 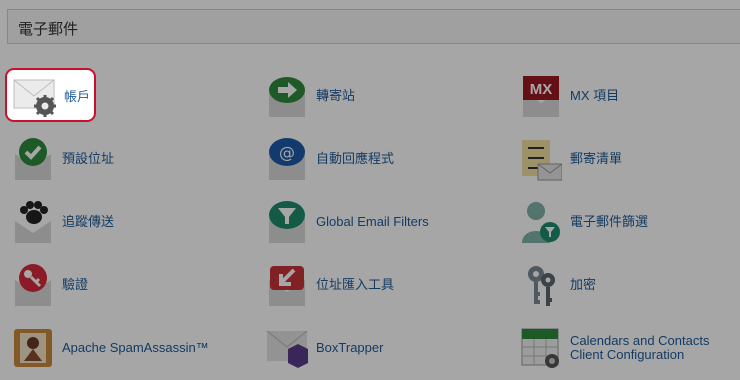 I want to click on default-address-check-icon, so click(x=33, y=159).